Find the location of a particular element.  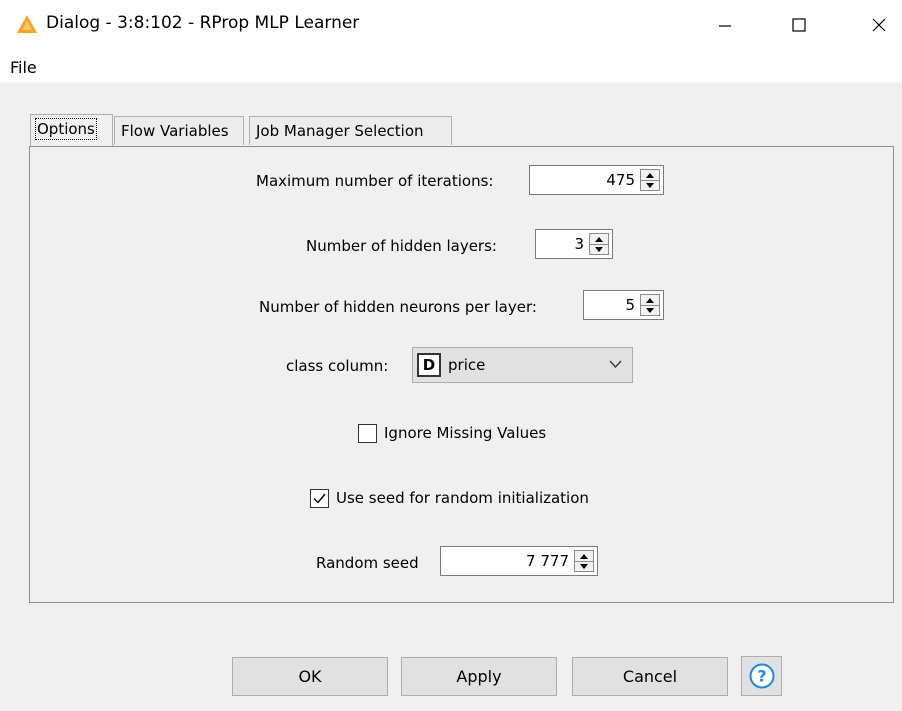

chevron-down-icon is located at coordinates (615, 364).